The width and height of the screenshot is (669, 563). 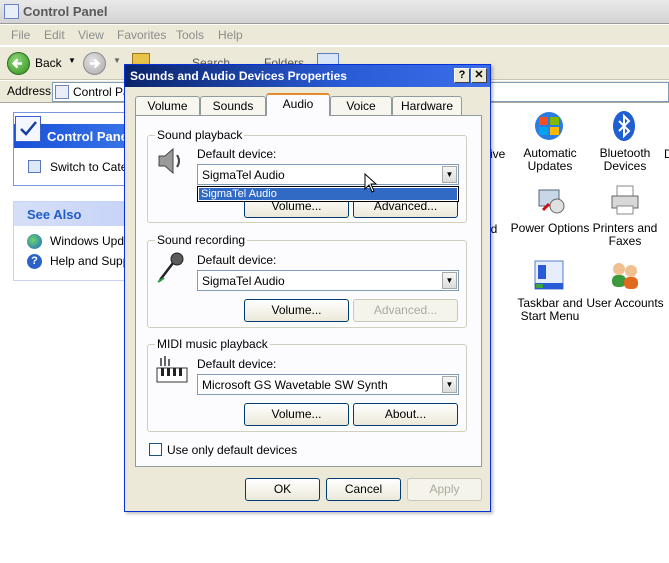 I want to click on taskbar-icon, so click(x=549, y=275).